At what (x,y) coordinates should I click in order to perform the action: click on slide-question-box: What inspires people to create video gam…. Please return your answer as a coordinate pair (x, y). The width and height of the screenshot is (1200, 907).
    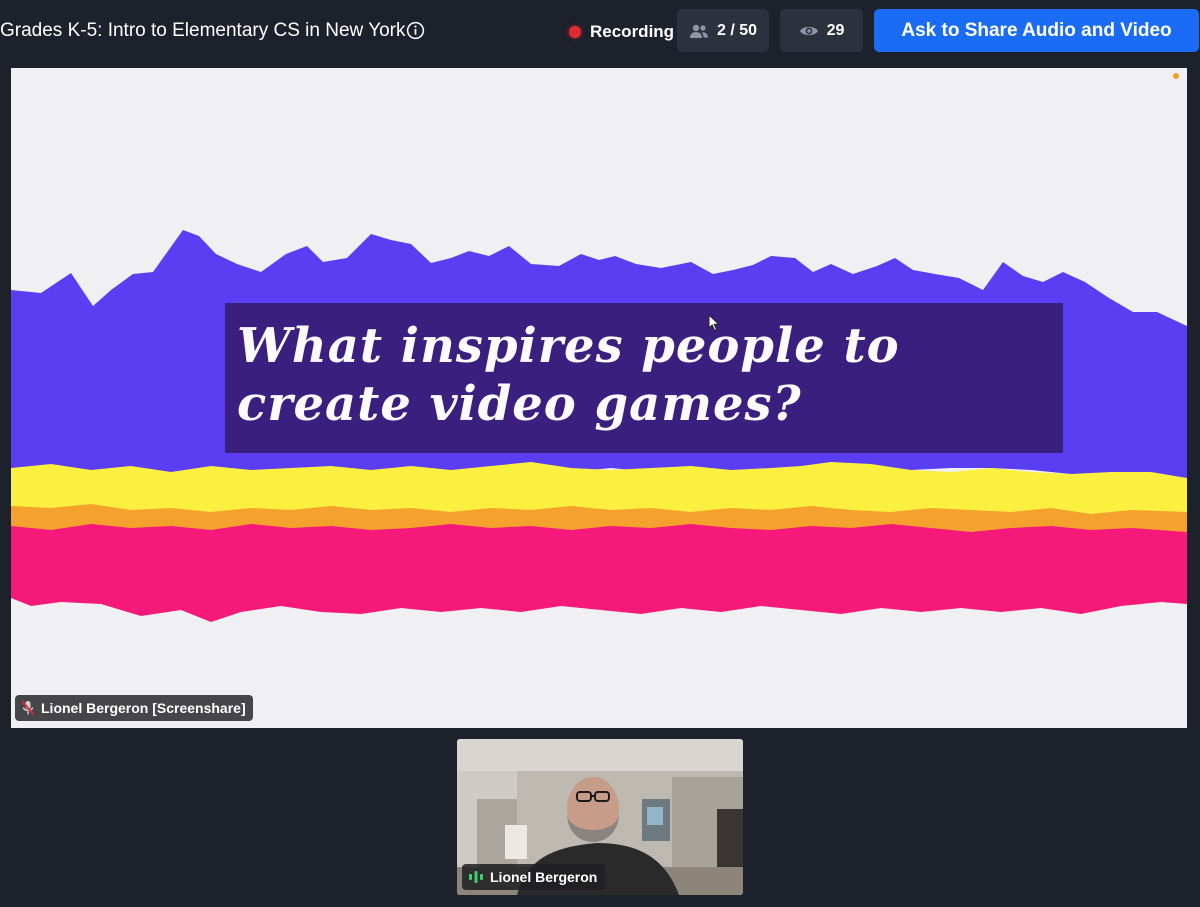
    Looking at the image, I should click on (644, 378).